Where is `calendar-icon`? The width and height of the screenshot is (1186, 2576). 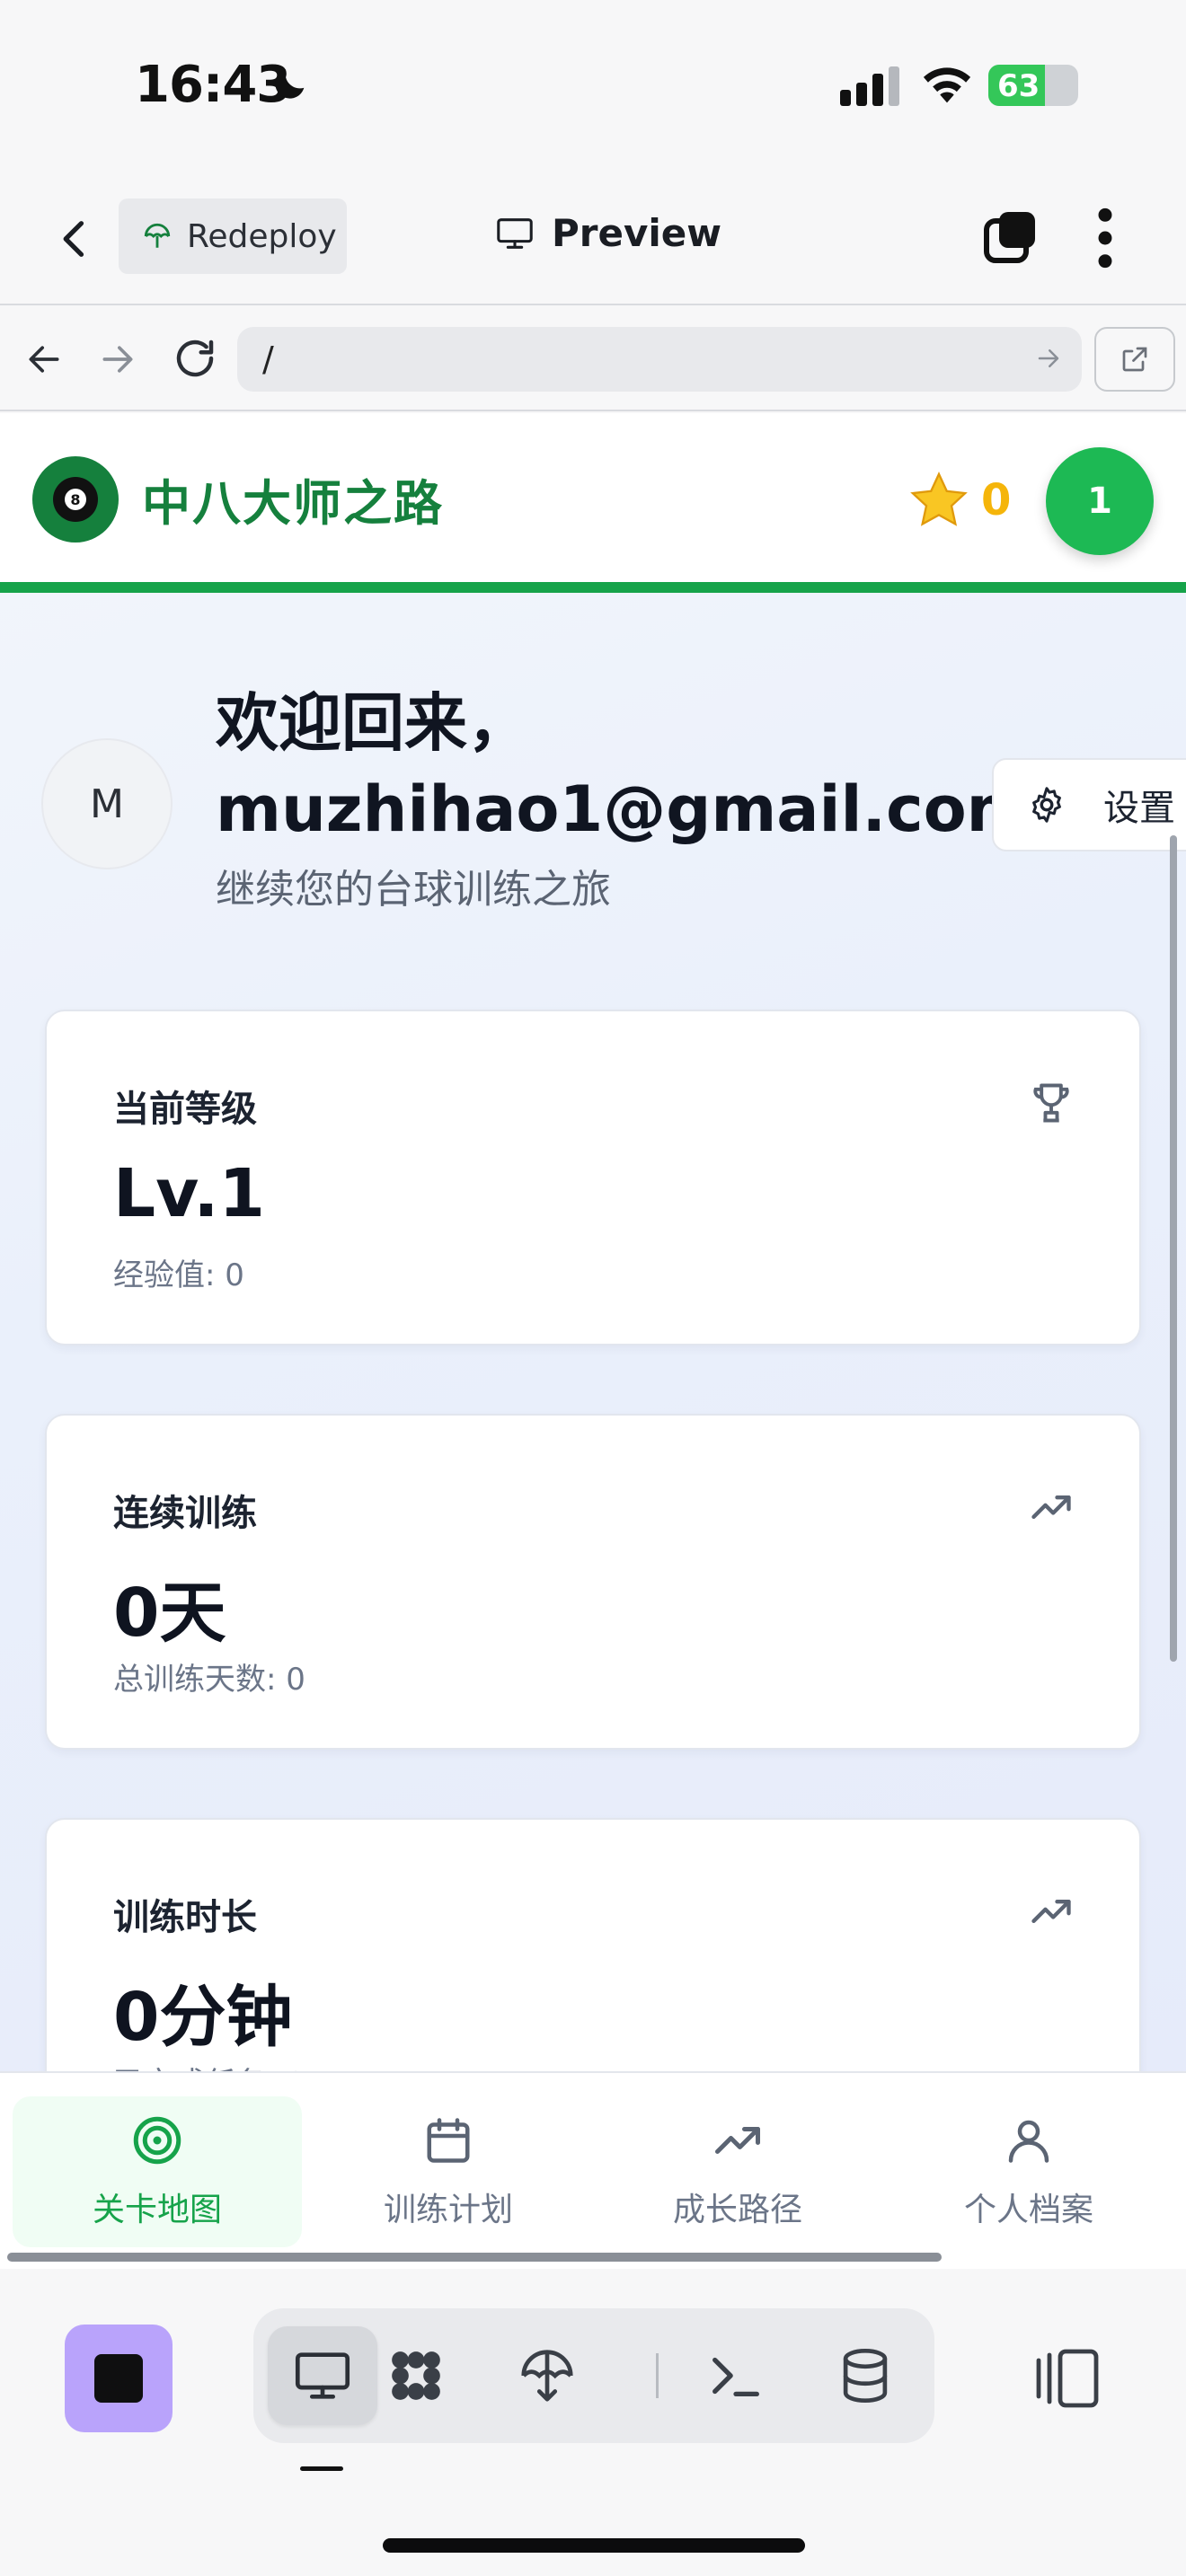
calendar-icon is located at coordinates (448, 2140).